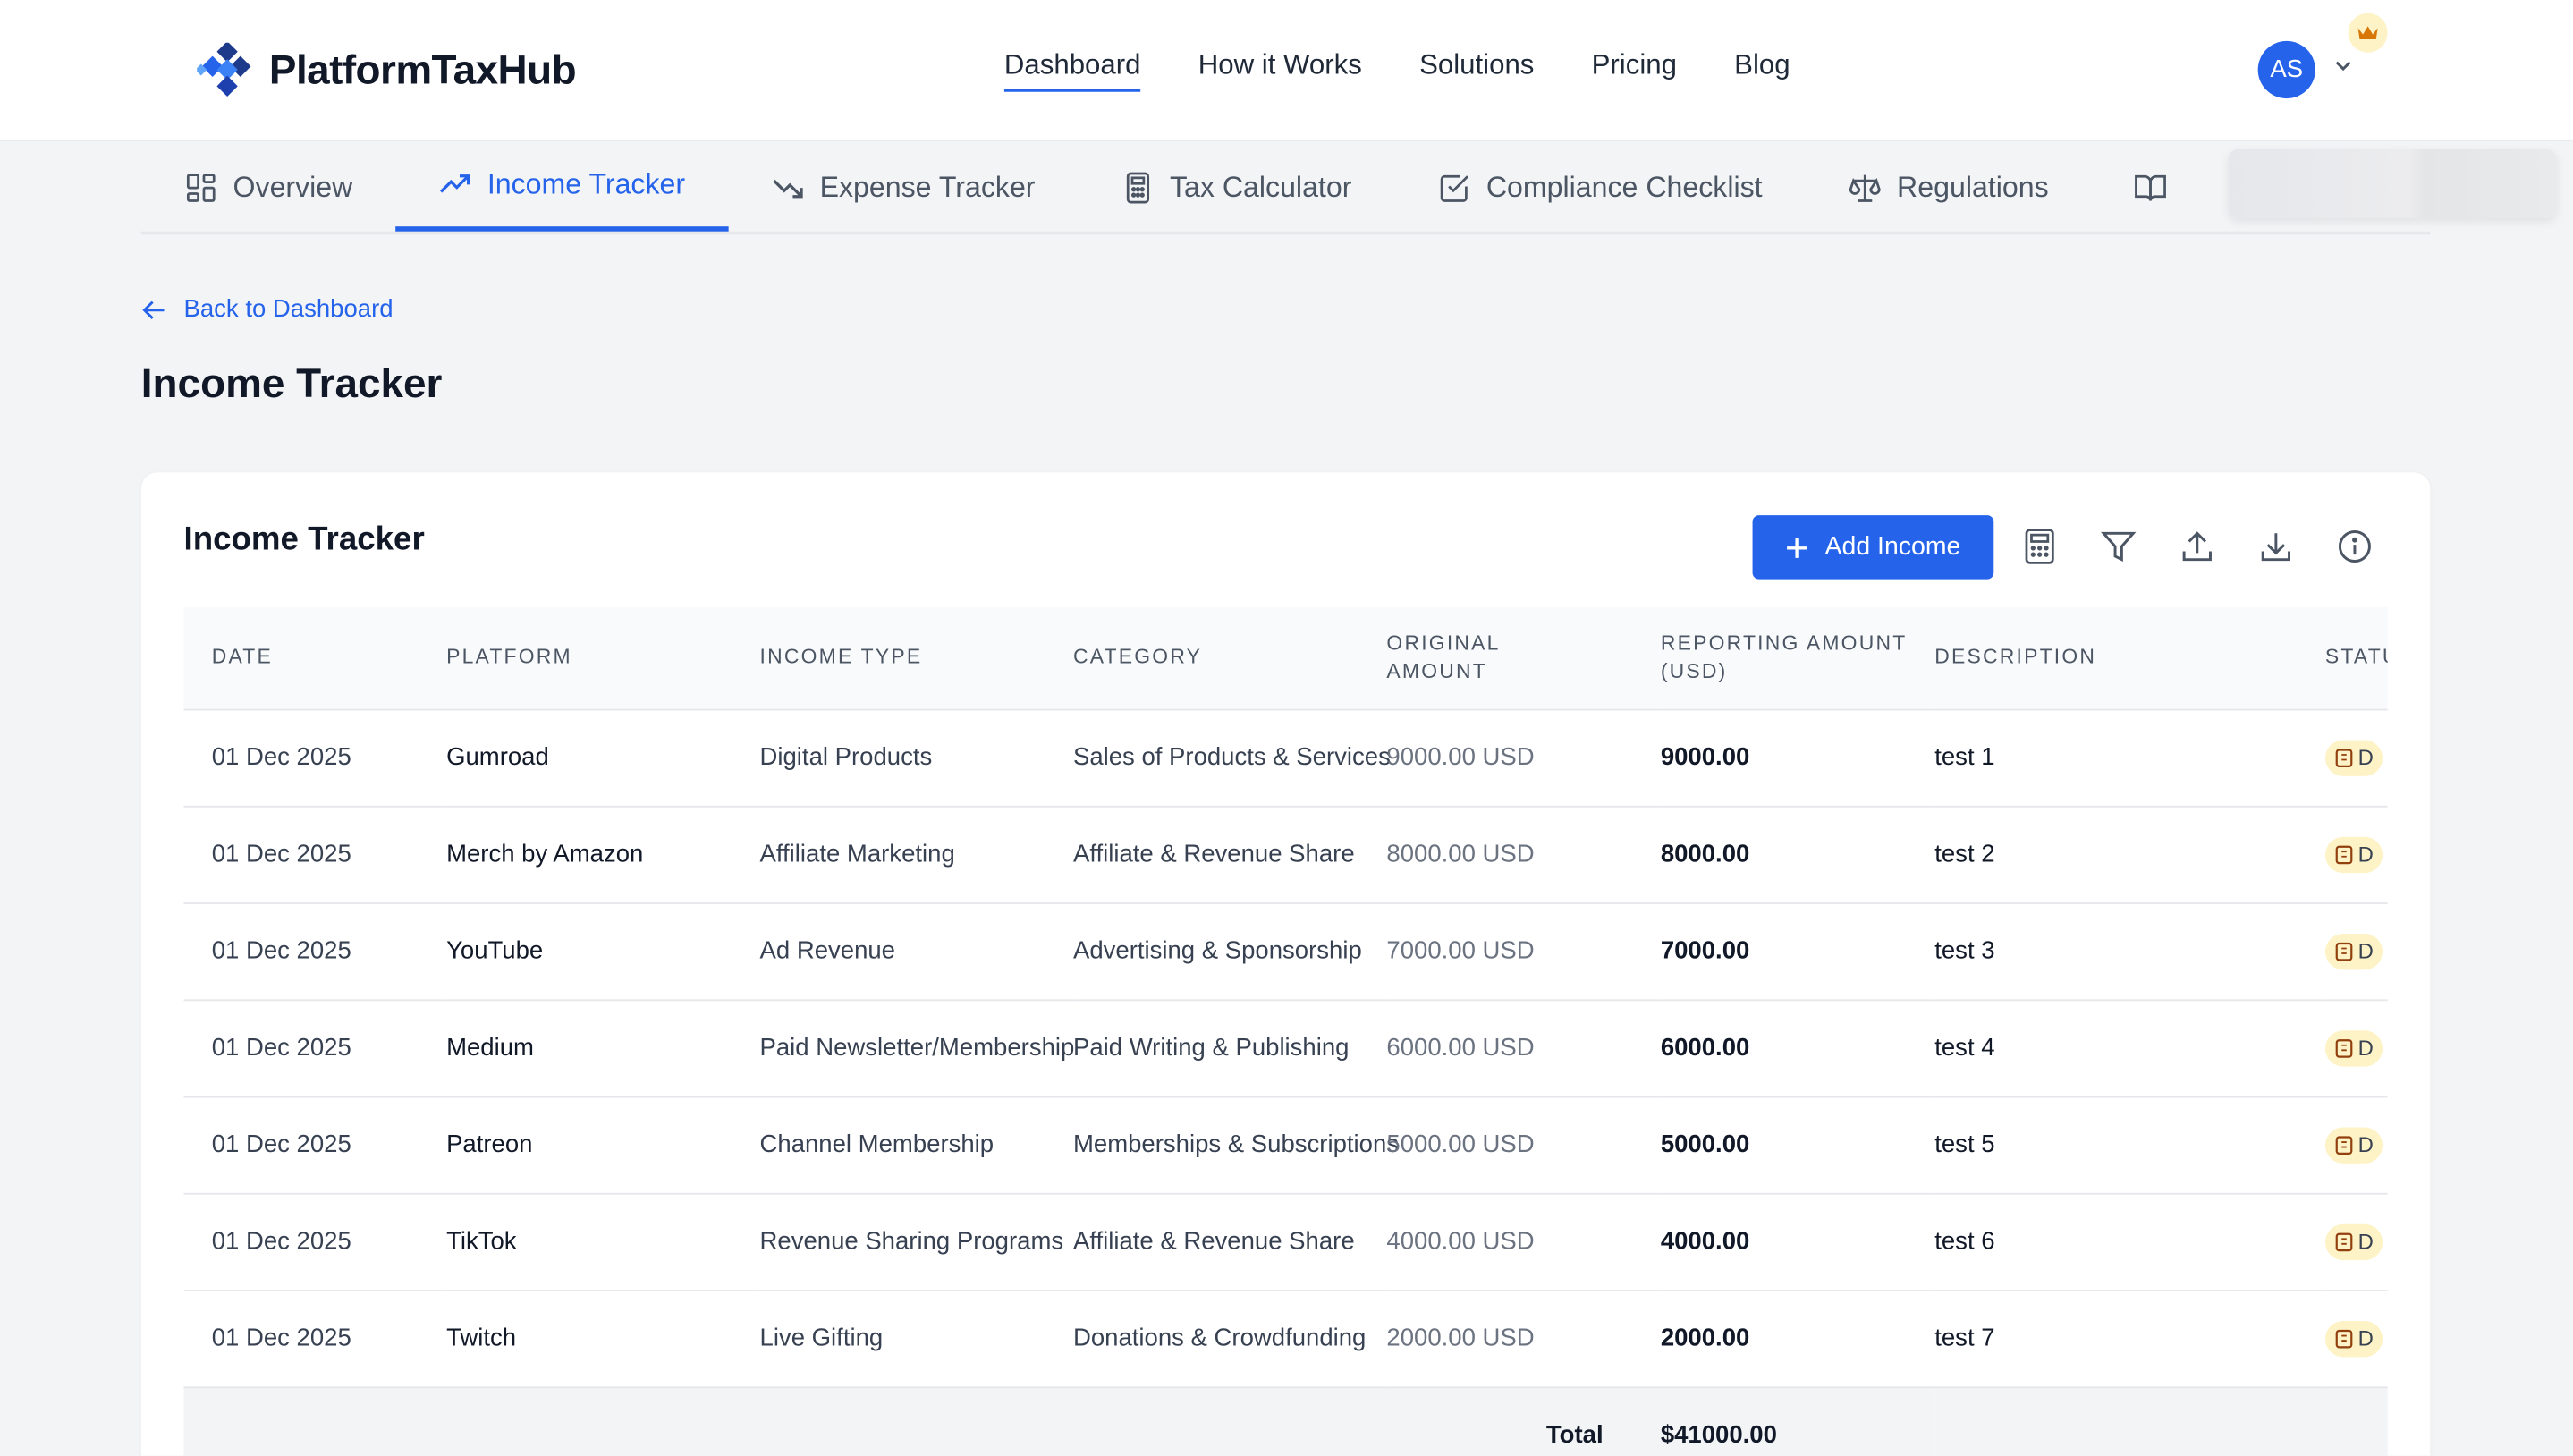 This screenshot has width=2573, height=1456. Describe the element at coordinates (1893, 546) in the screenshot. I see `add-income-label: Add Income` at that location.